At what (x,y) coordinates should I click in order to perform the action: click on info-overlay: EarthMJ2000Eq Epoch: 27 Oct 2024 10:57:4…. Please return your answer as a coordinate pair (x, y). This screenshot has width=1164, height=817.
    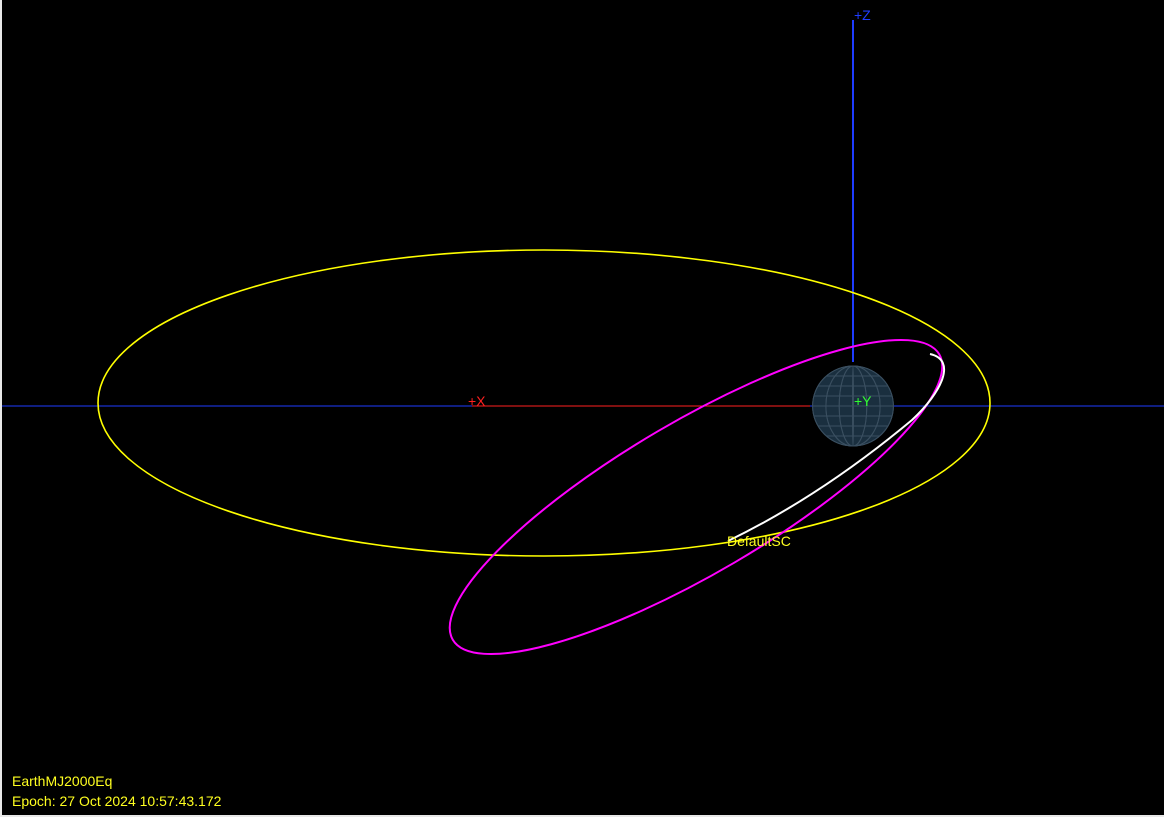
    Looking at the image, I should click on (116, 791).